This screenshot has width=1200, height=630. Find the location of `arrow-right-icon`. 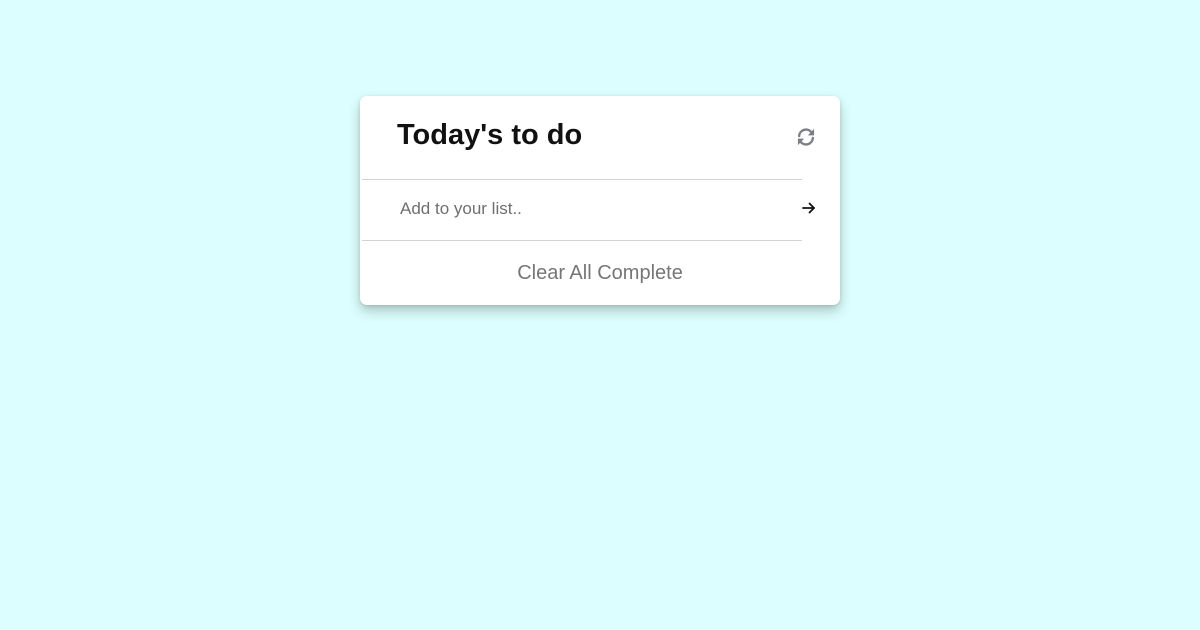

arrow-right-icon is located at coordinates (809, 208).